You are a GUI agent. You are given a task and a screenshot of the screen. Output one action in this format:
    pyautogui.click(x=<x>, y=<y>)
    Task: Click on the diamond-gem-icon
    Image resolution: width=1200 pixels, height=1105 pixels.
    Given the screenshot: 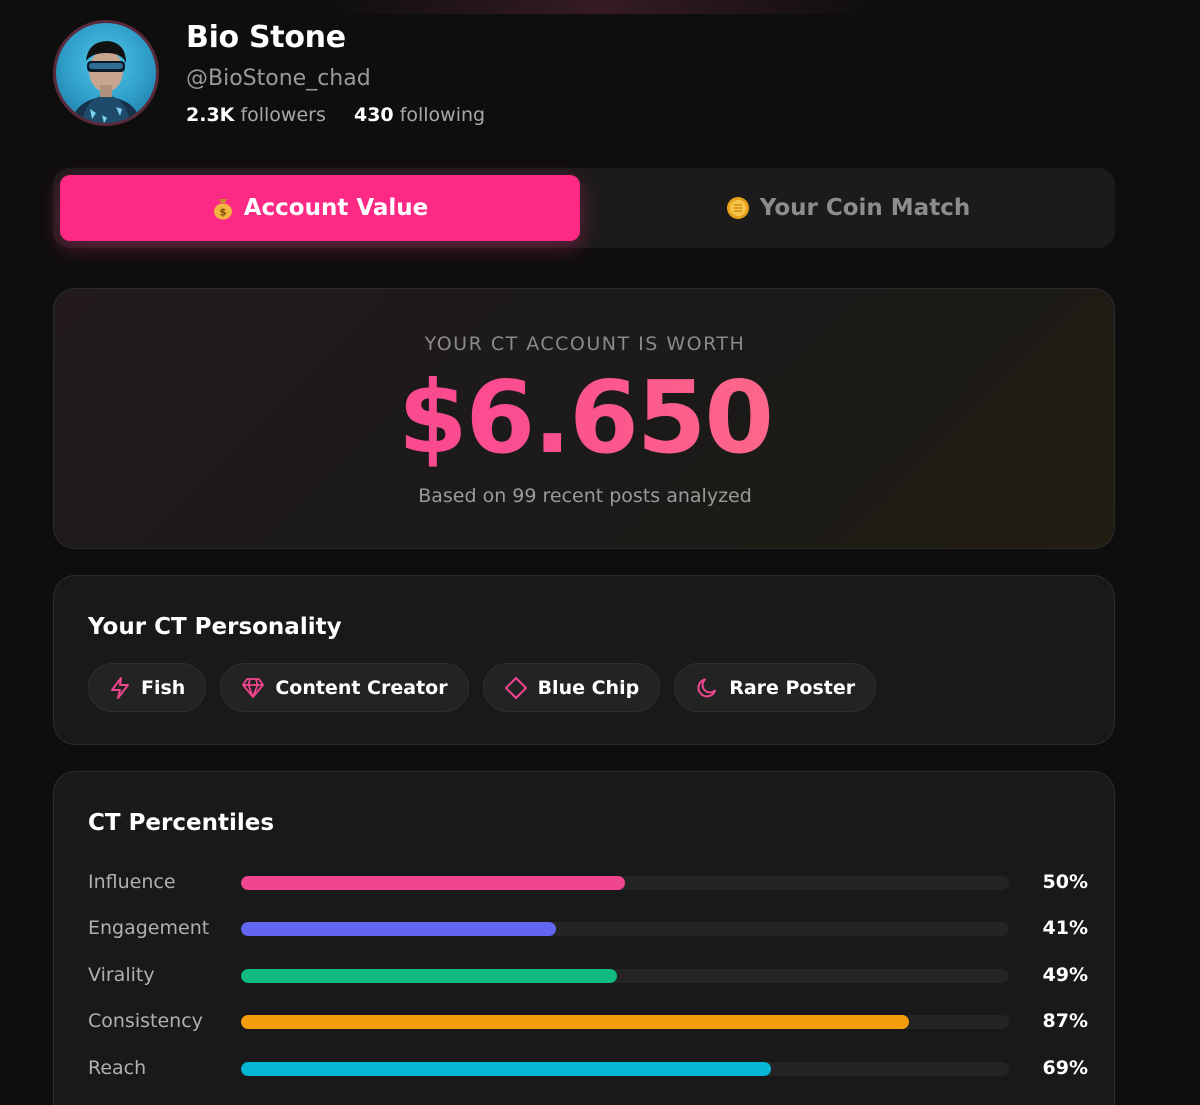 What is the action you would take?
    pyautogui.click(x=253, y=688)
    